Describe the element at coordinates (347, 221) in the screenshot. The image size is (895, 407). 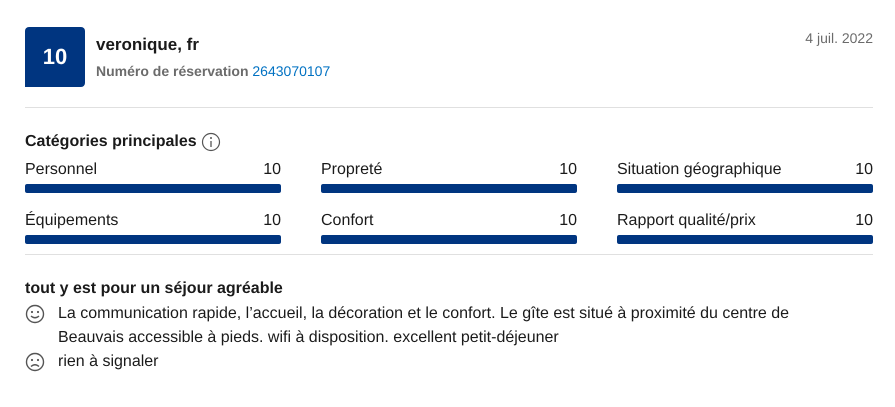
I see `category-label: Confort` at that location.